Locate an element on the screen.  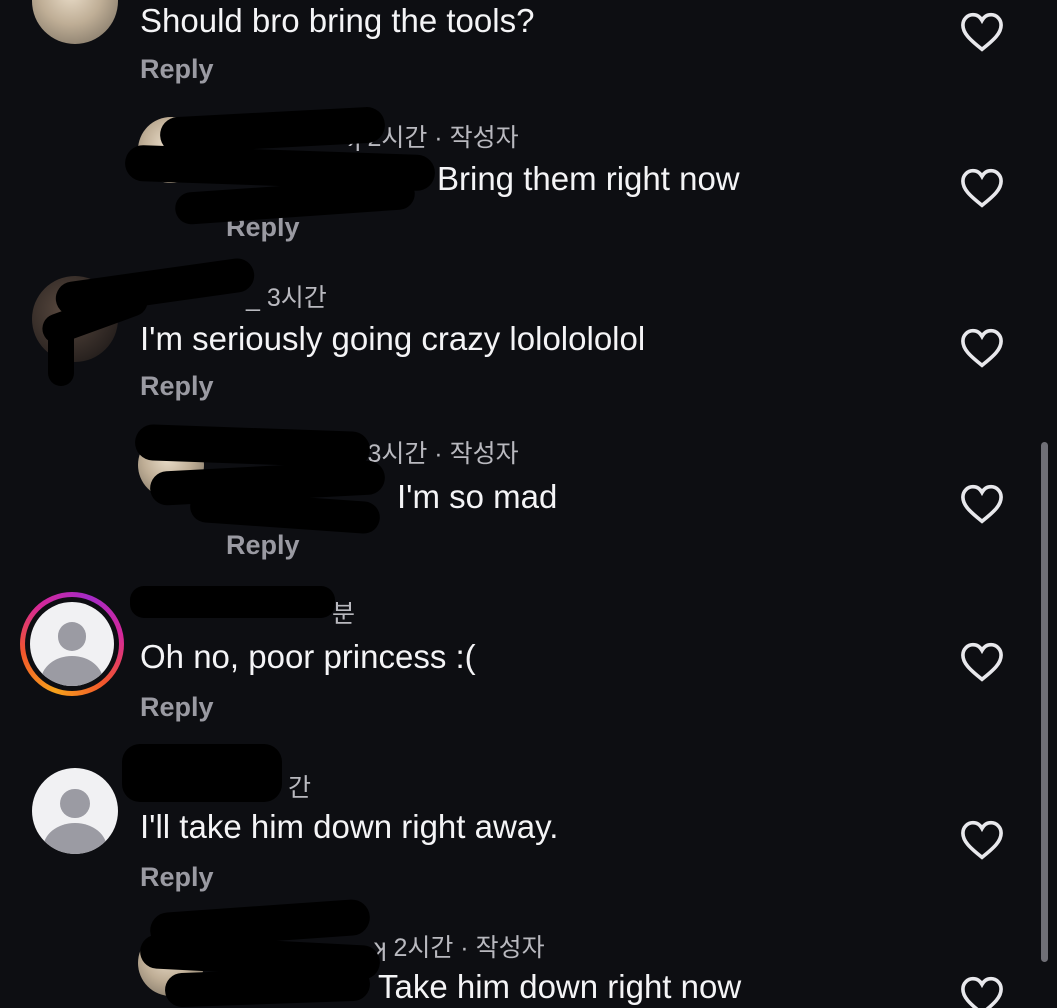
comment-text: Bring them right now is located at coordinates (588, 178).